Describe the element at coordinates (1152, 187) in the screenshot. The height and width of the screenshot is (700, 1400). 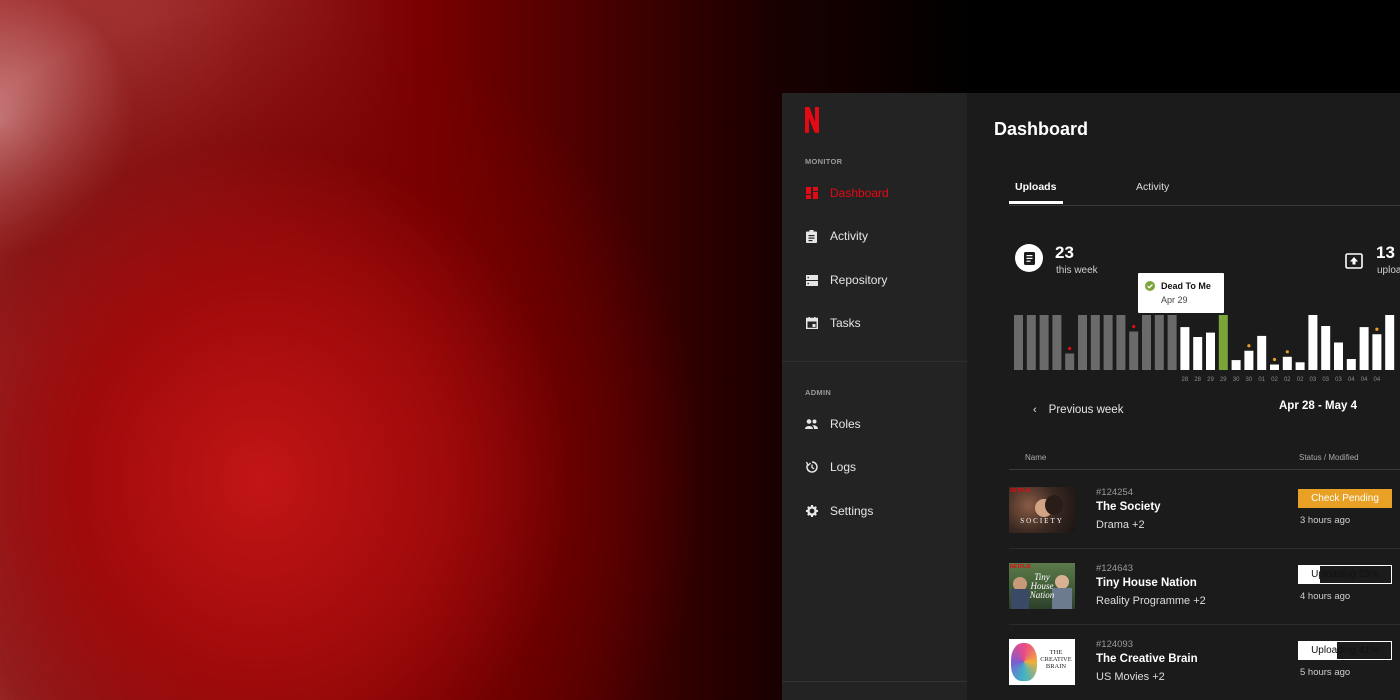
I see `tab-activity: Activity` at that location.